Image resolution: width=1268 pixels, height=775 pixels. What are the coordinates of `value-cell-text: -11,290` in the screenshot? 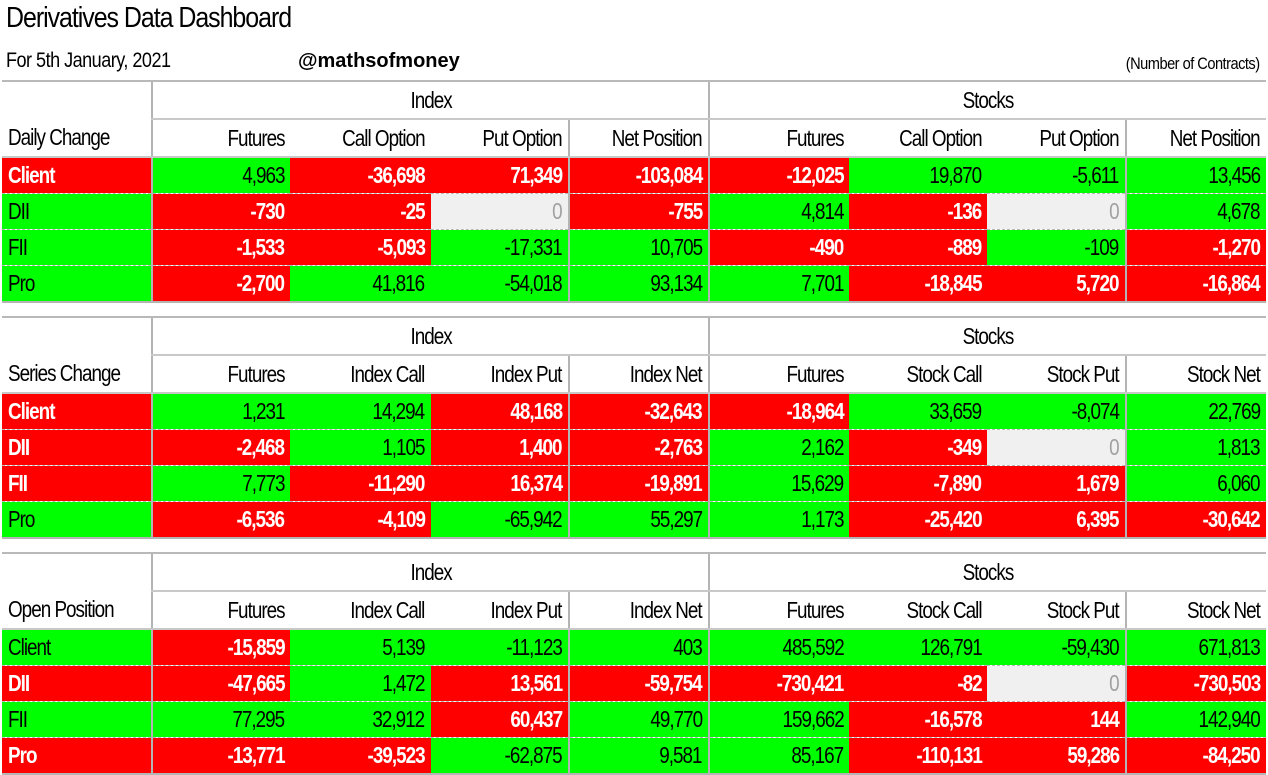 It's located at (397, 483).